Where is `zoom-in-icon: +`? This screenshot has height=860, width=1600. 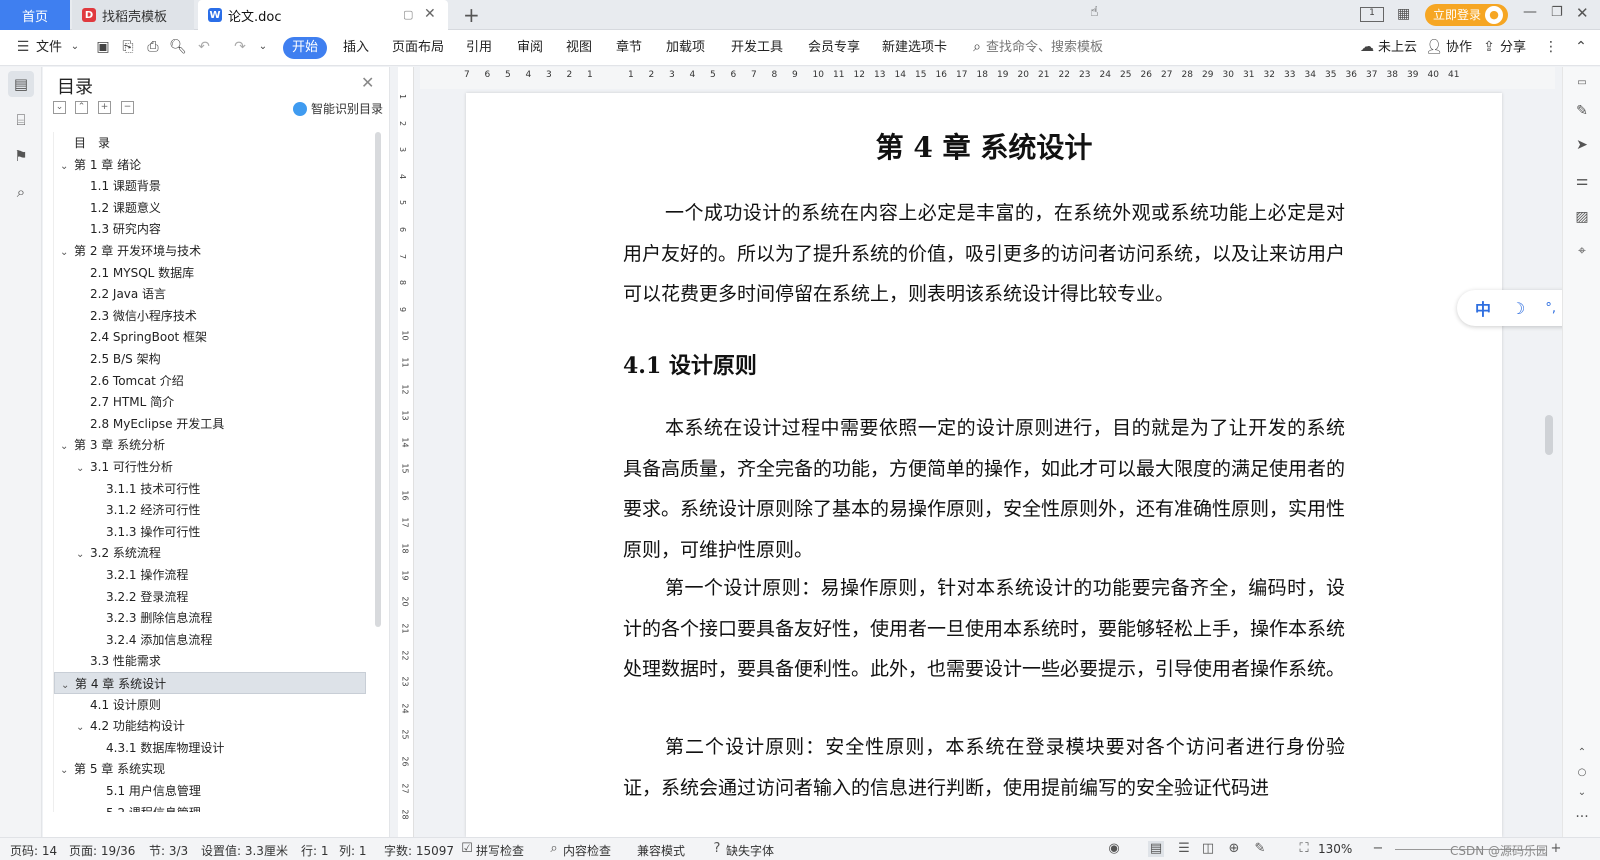
zoom-in-icon: + is located at coordinates (1556, 849).